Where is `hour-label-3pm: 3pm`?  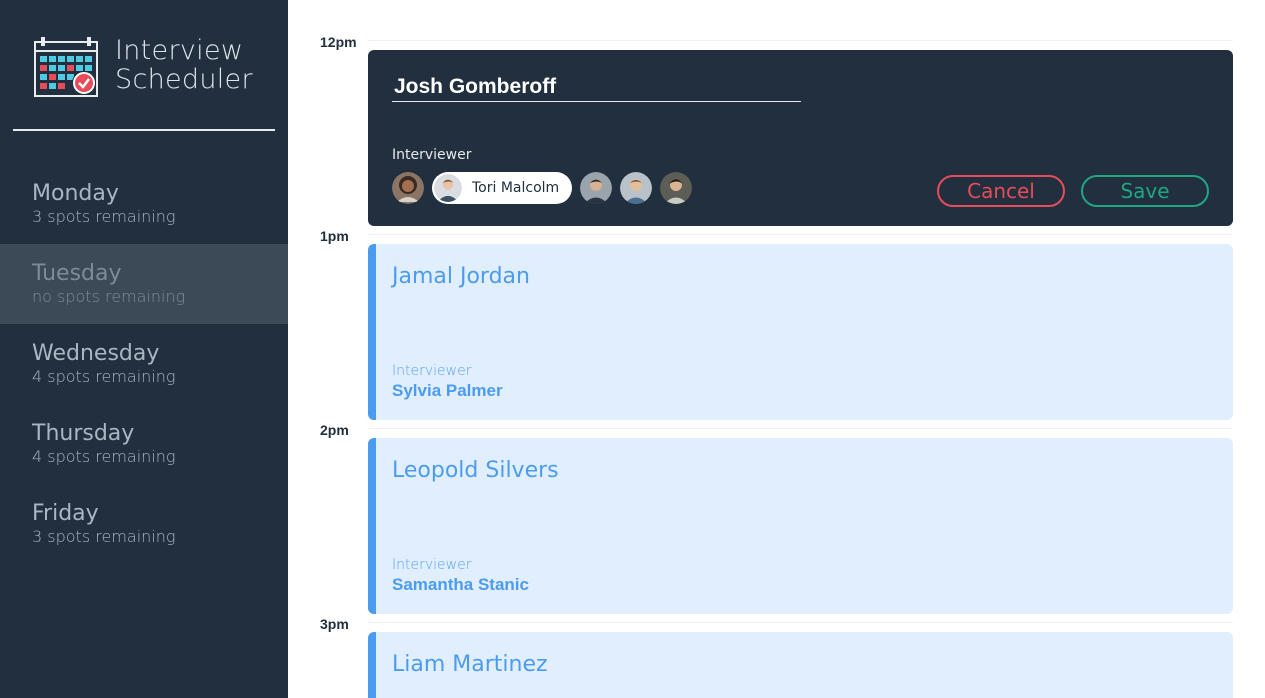
hour-label-3pm: 3pm is located at coordinates (334, 624).